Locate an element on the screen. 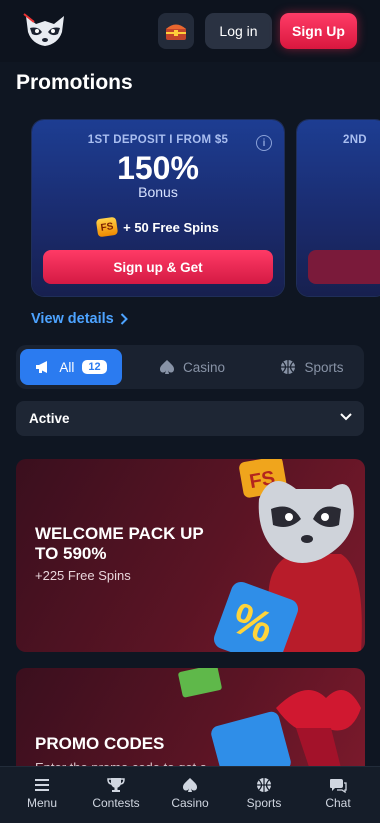 This screenshot has height=823, width=380. nav-chat: Chat is located at coordinates (338, 793).